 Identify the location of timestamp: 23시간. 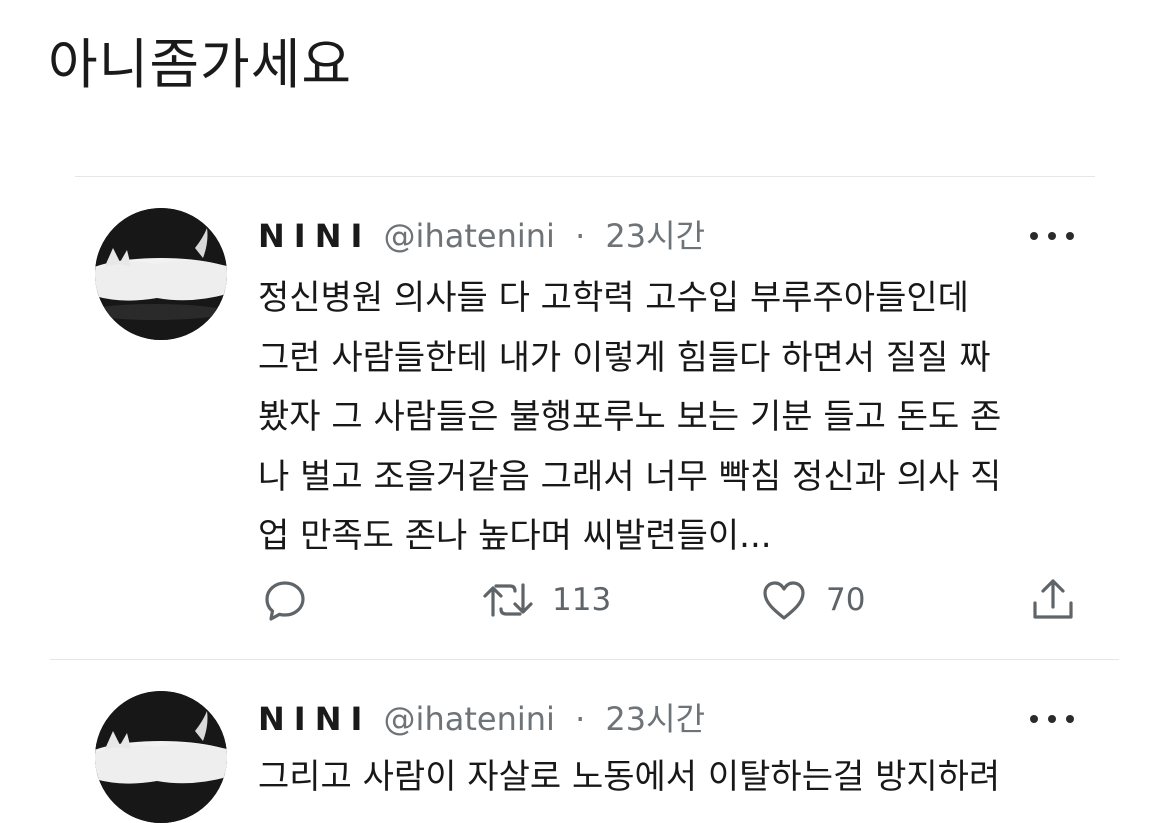
(655, 719).